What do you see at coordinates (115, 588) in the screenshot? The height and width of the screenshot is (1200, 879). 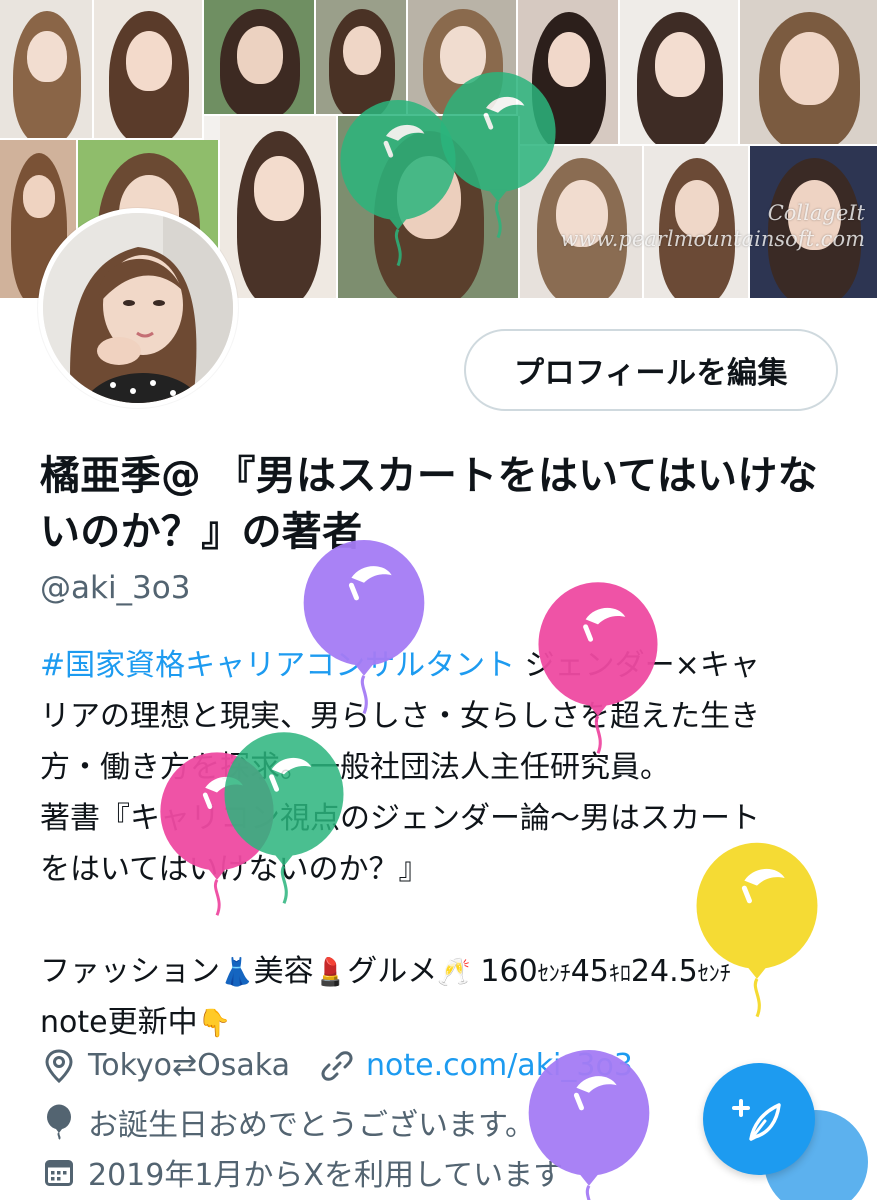 I see `user-handle: @aki_3o3` at bounding box center [115, 588].